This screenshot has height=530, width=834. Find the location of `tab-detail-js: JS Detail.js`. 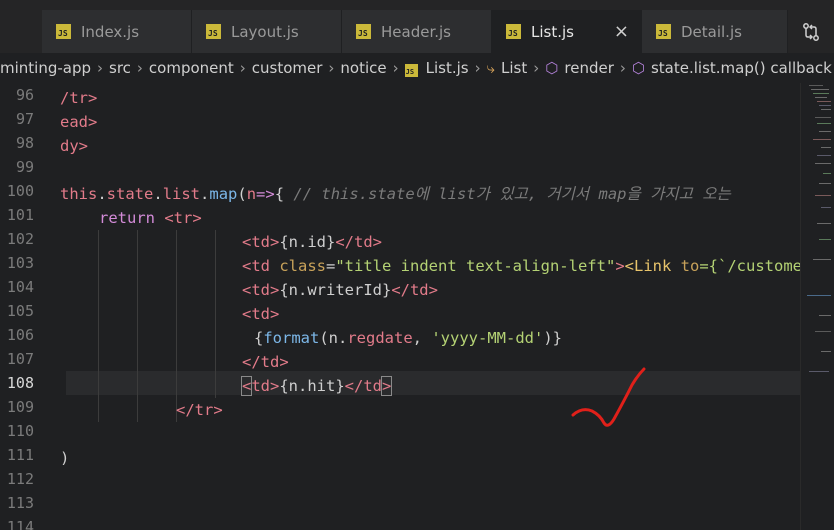

tab-detail-js: JS Detail.js is located at coordinates (715, 31).